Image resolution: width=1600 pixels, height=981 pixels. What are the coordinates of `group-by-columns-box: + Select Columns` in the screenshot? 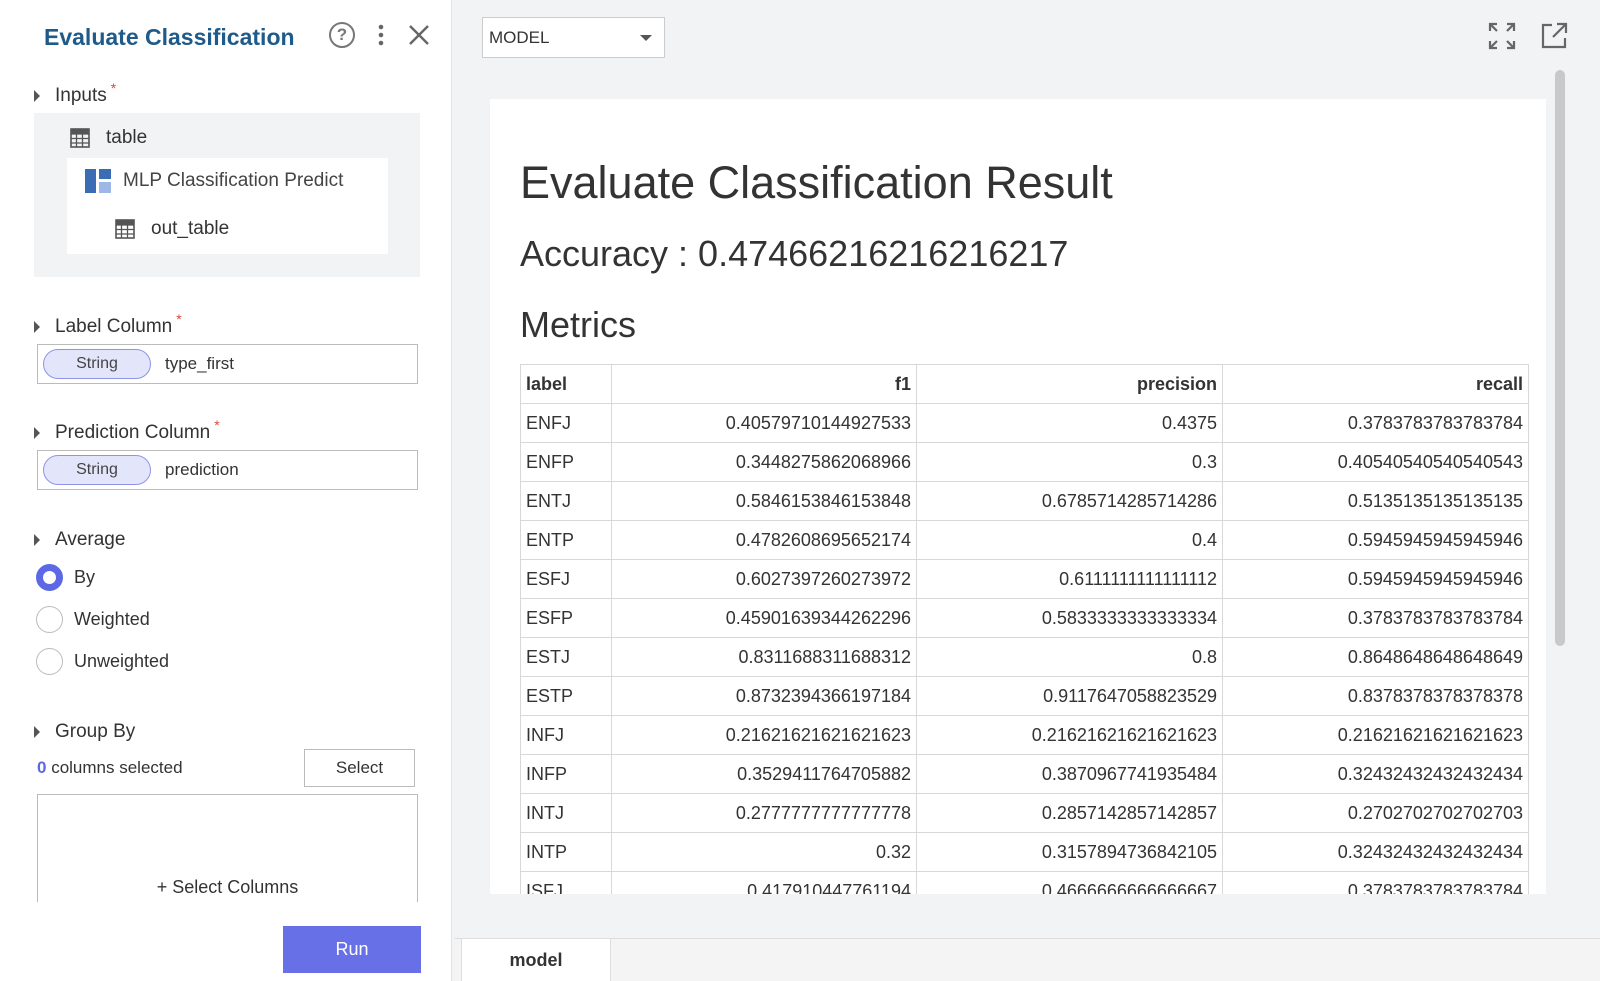 It's located at (227, 848).